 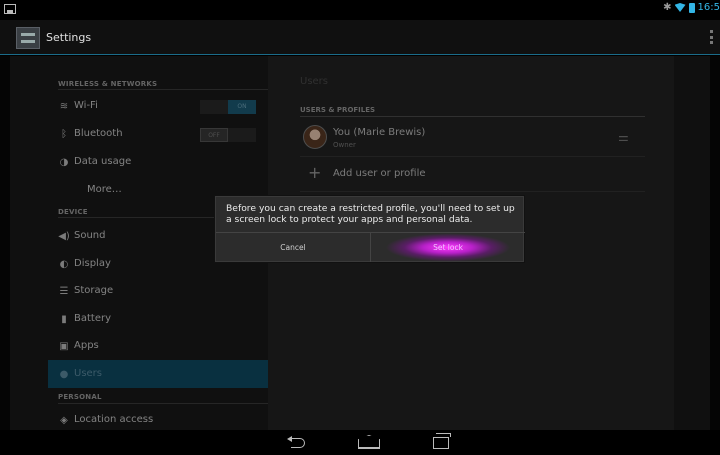 I want to click on user-role: Owner, so click(x=344, y=145).